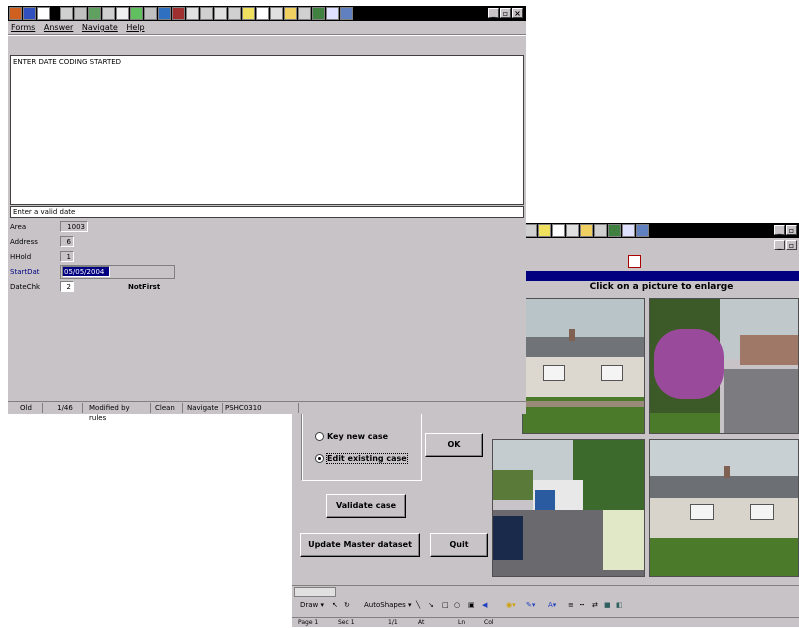  Describe the element at coordinates (24, 242) in the screenshot. I see `field-label-address: Address` at that location.